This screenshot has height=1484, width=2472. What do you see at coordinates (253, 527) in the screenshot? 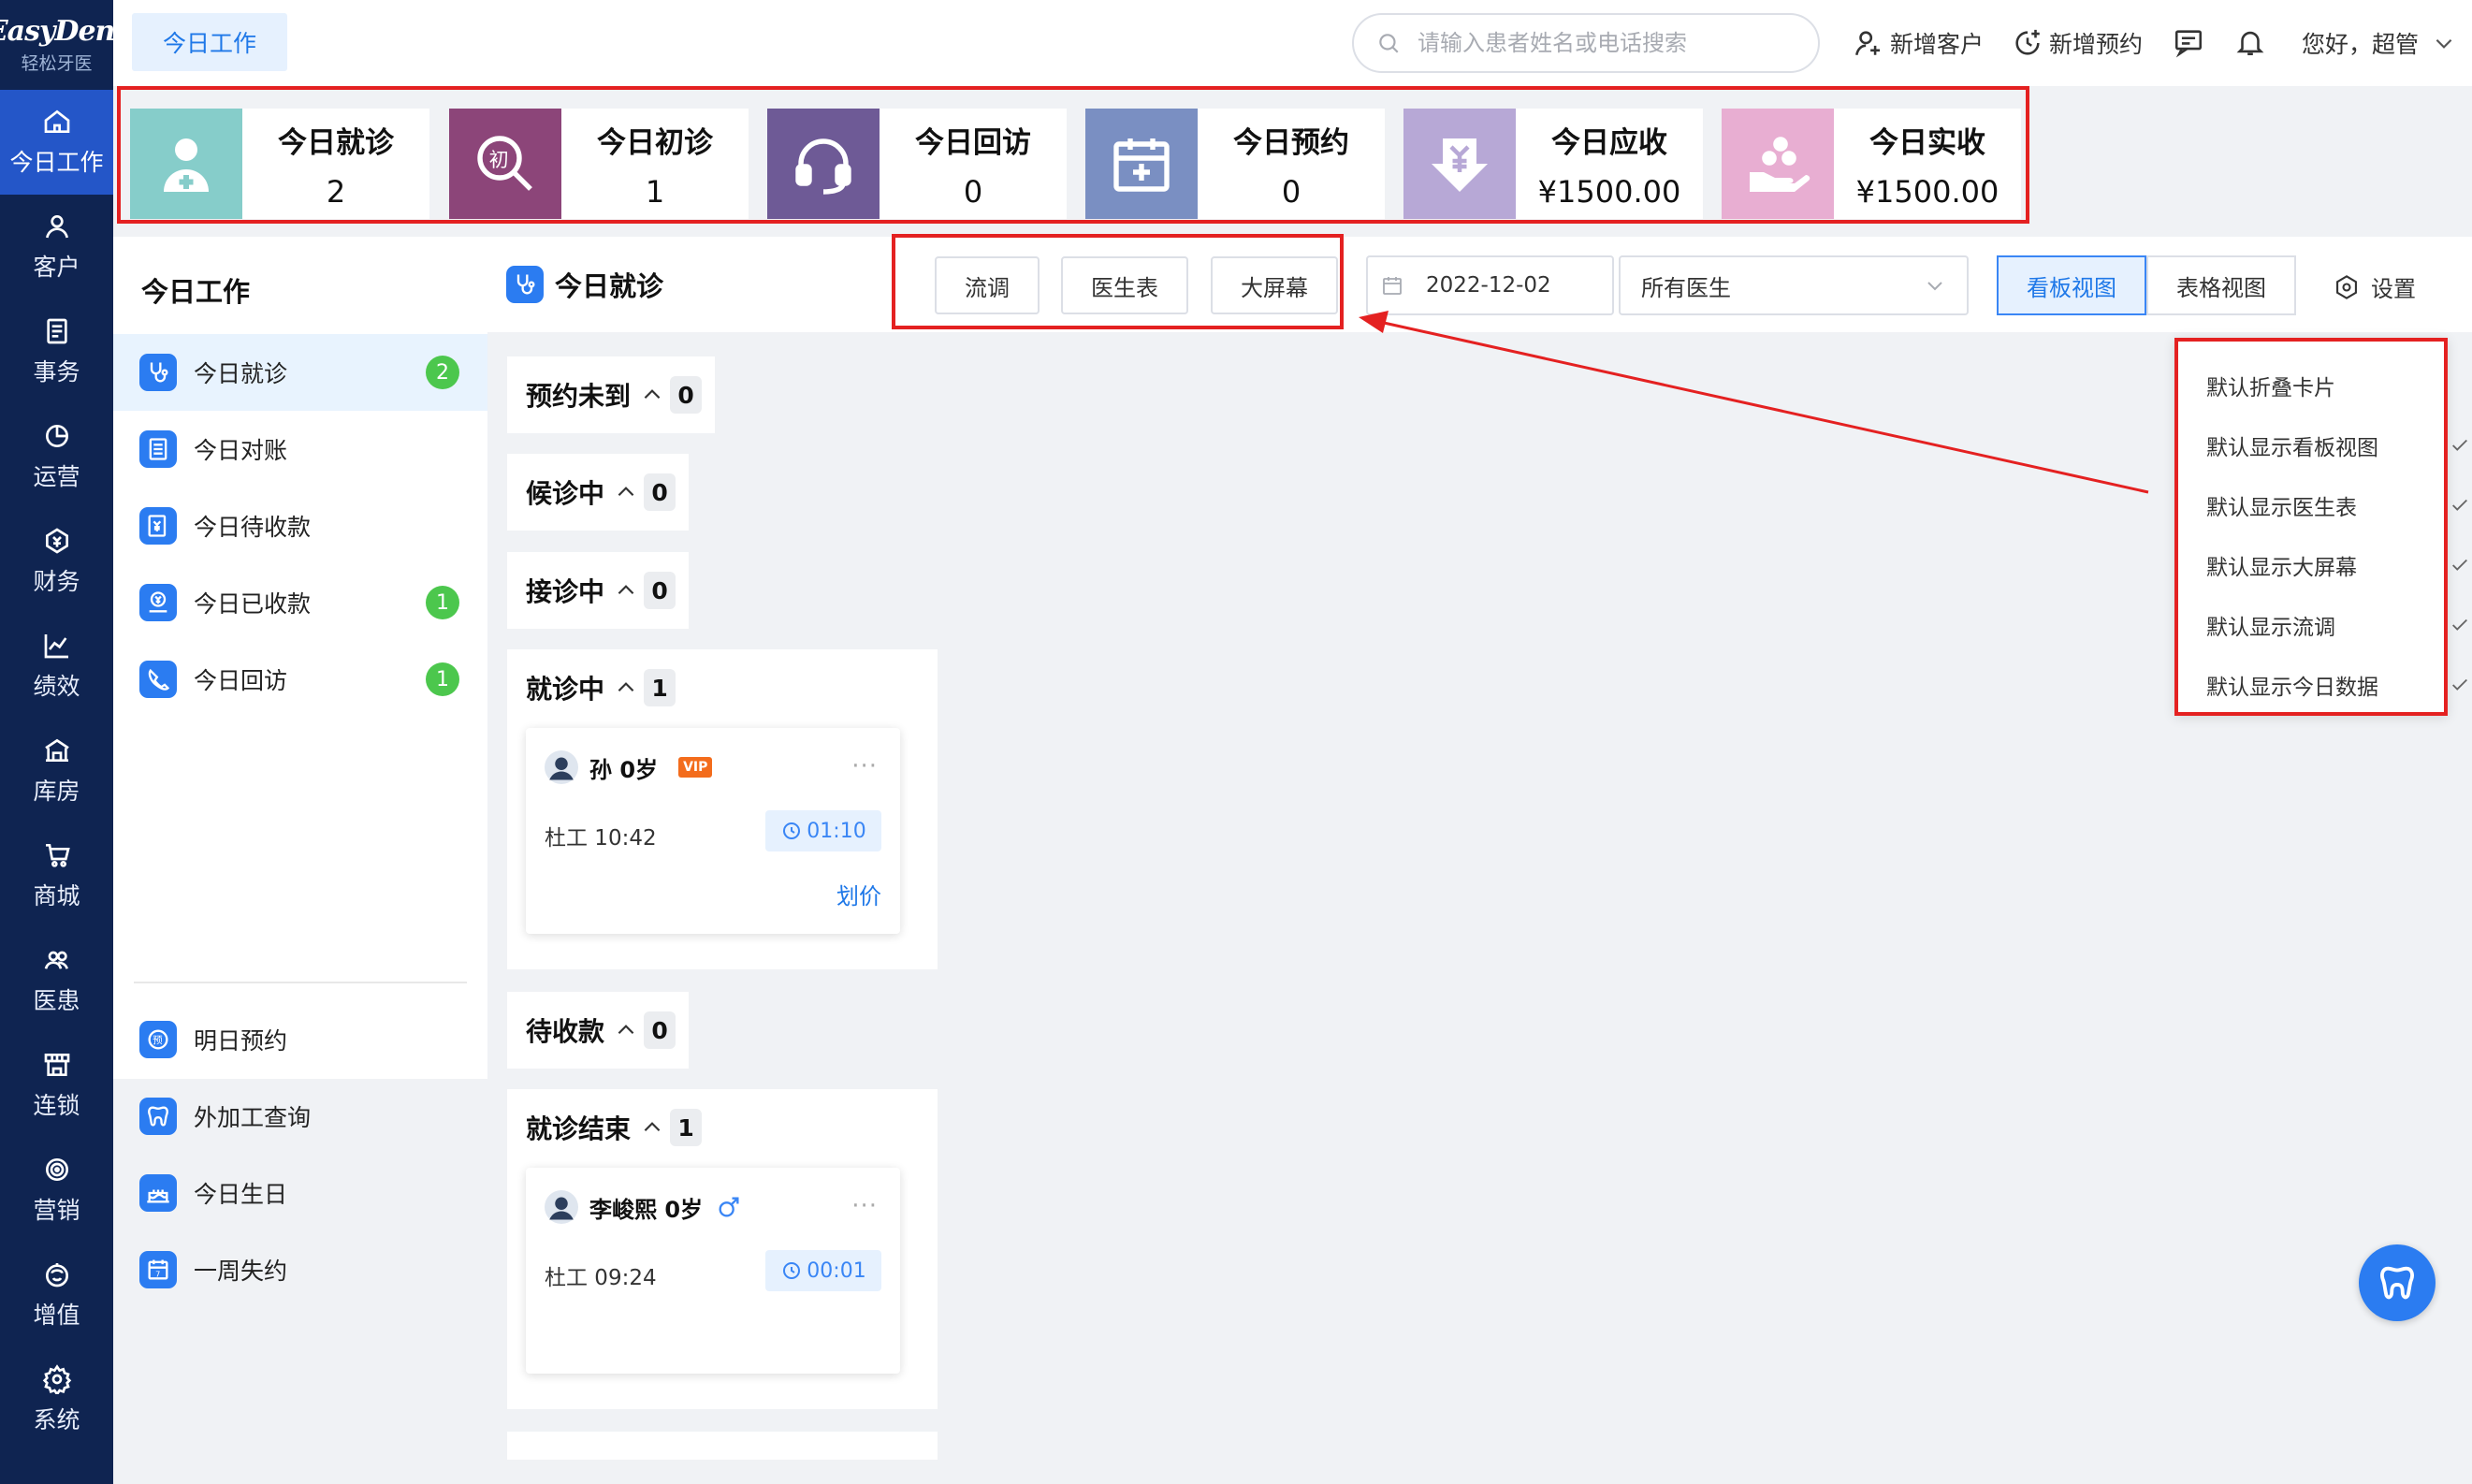
I see `submenu-label: 今日待收款` at bounding box center [253, 527].